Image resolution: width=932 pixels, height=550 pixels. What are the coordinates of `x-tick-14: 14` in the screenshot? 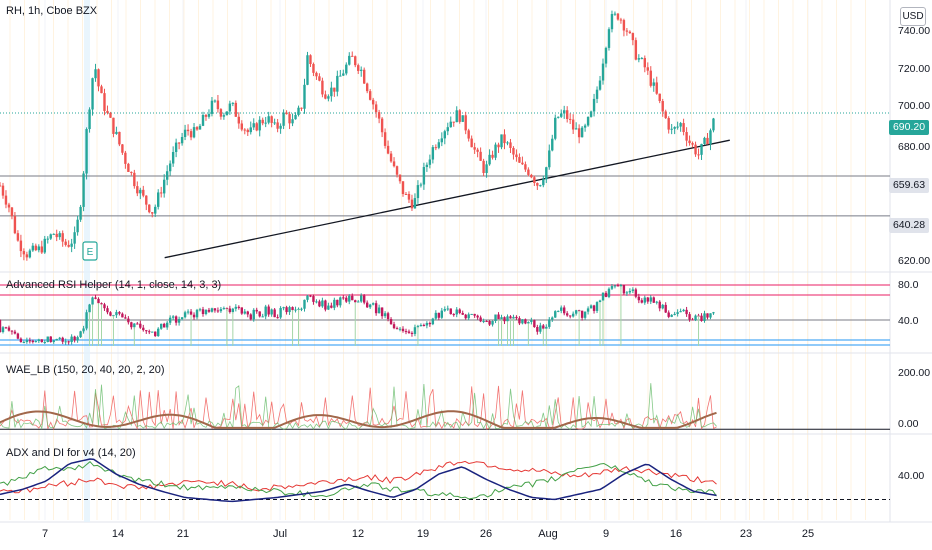 It's located at (118, 534).